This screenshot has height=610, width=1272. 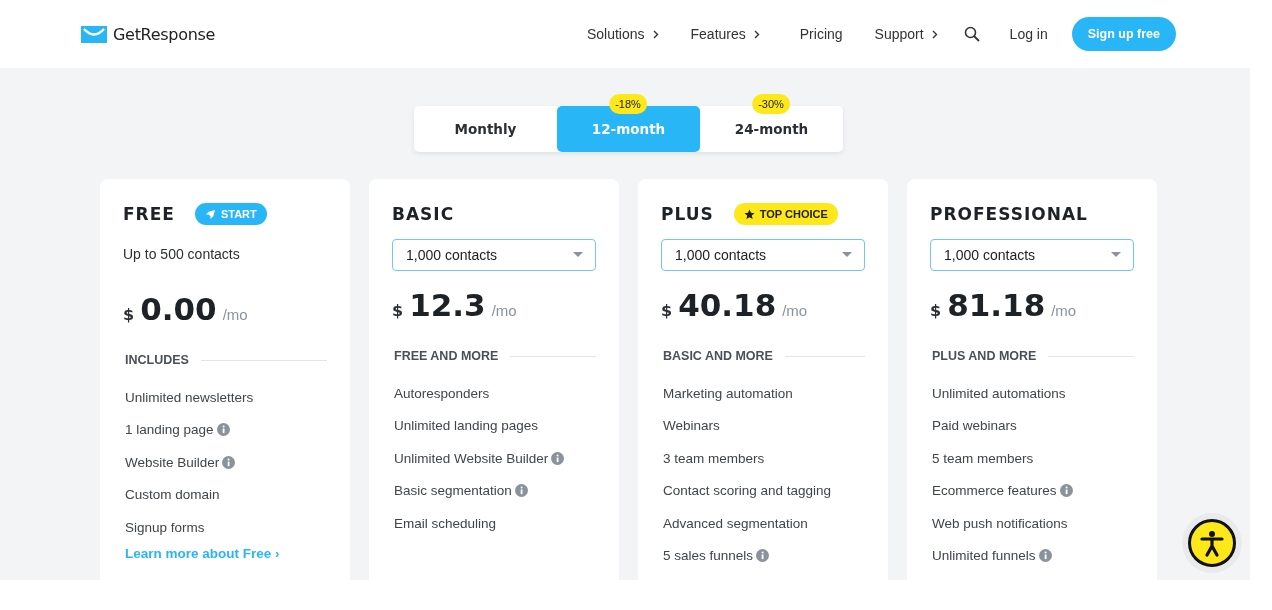 What do you see at coordinates (983, 458) in the screenshot?
I see `feature-text: 5 team members` at bounding box center [983, 458].